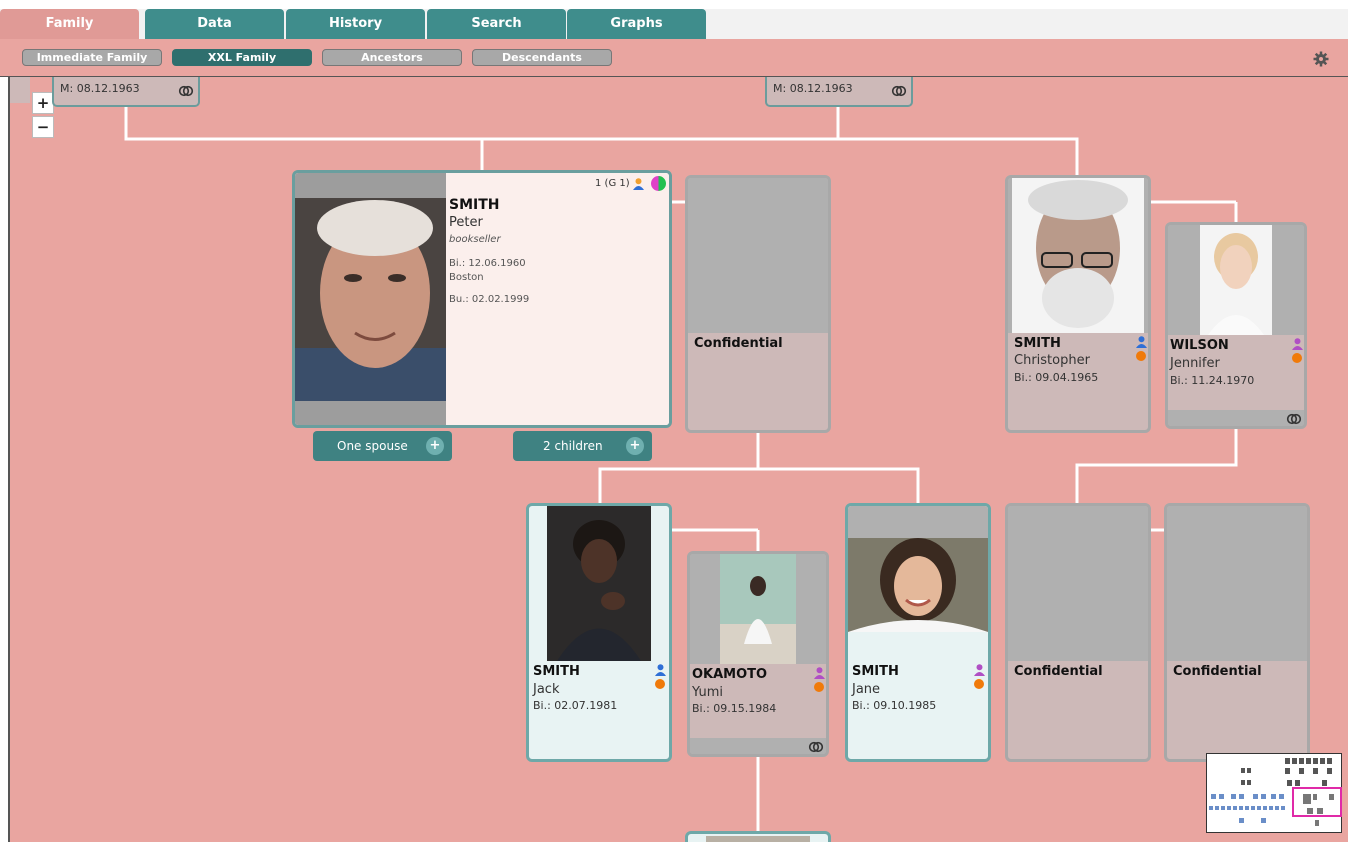  What do you see at coordinates (636, 24) in the screenshot?
I see `tab-graphs: Graphs` at bounding box center [636, 24].